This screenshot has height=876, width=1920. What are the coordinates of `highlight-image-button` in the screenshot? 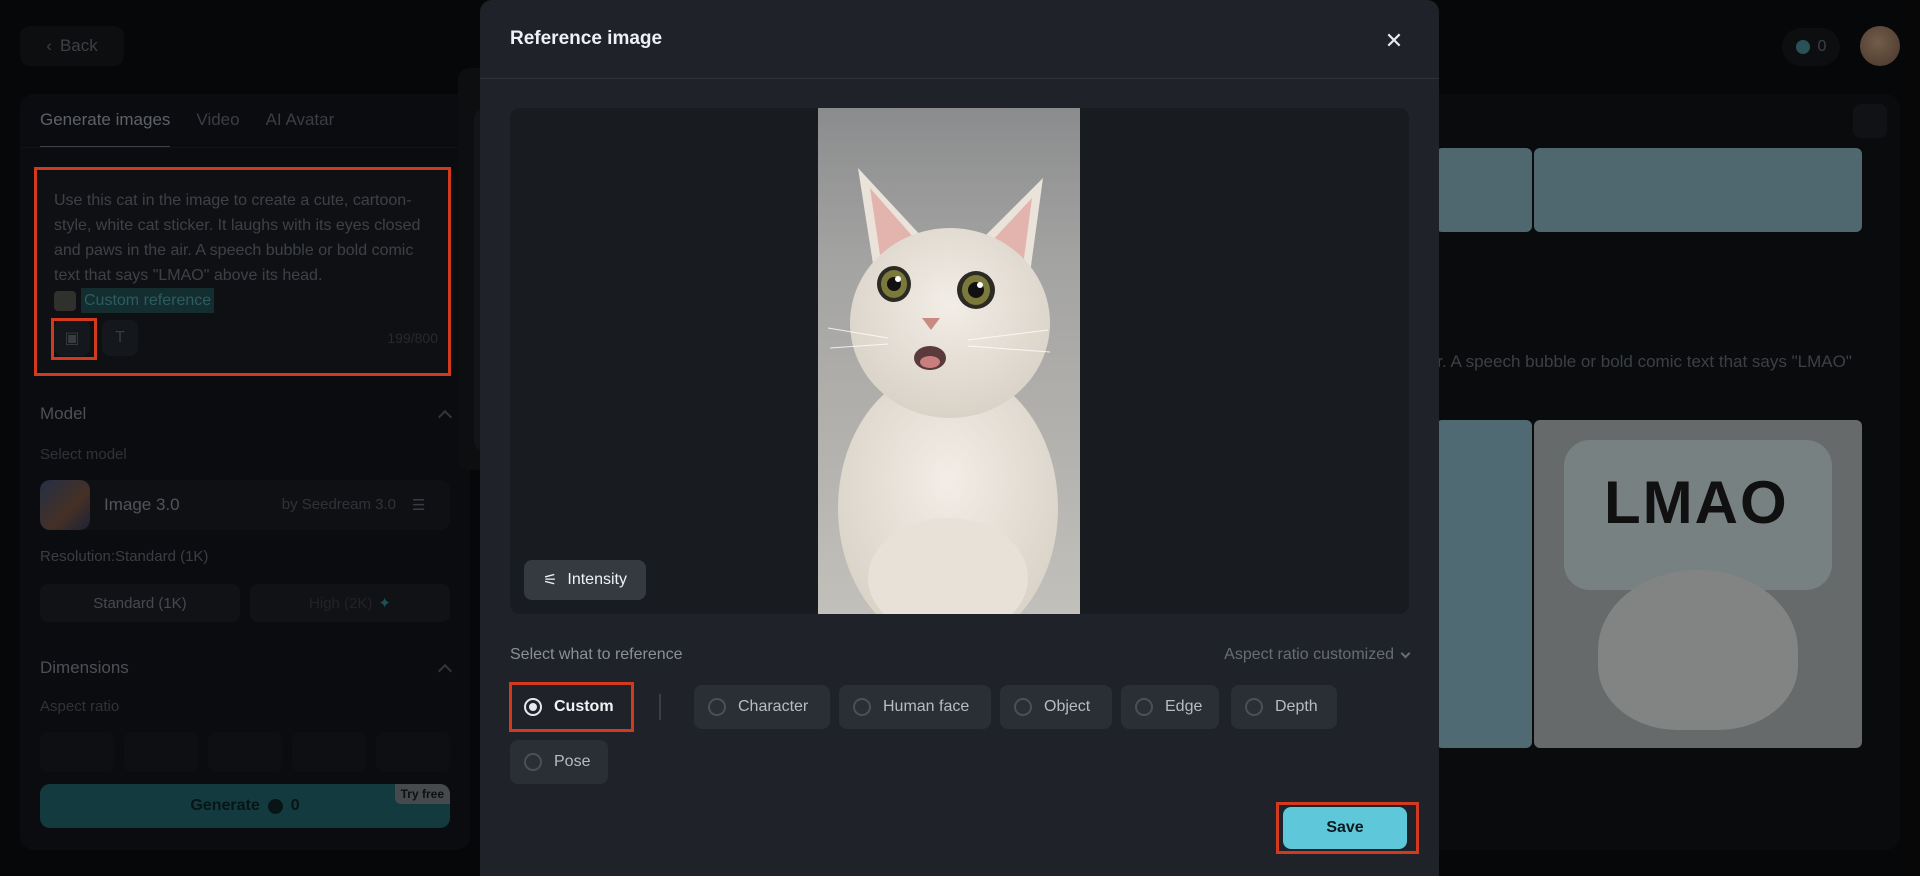 It's located at (74, 339).